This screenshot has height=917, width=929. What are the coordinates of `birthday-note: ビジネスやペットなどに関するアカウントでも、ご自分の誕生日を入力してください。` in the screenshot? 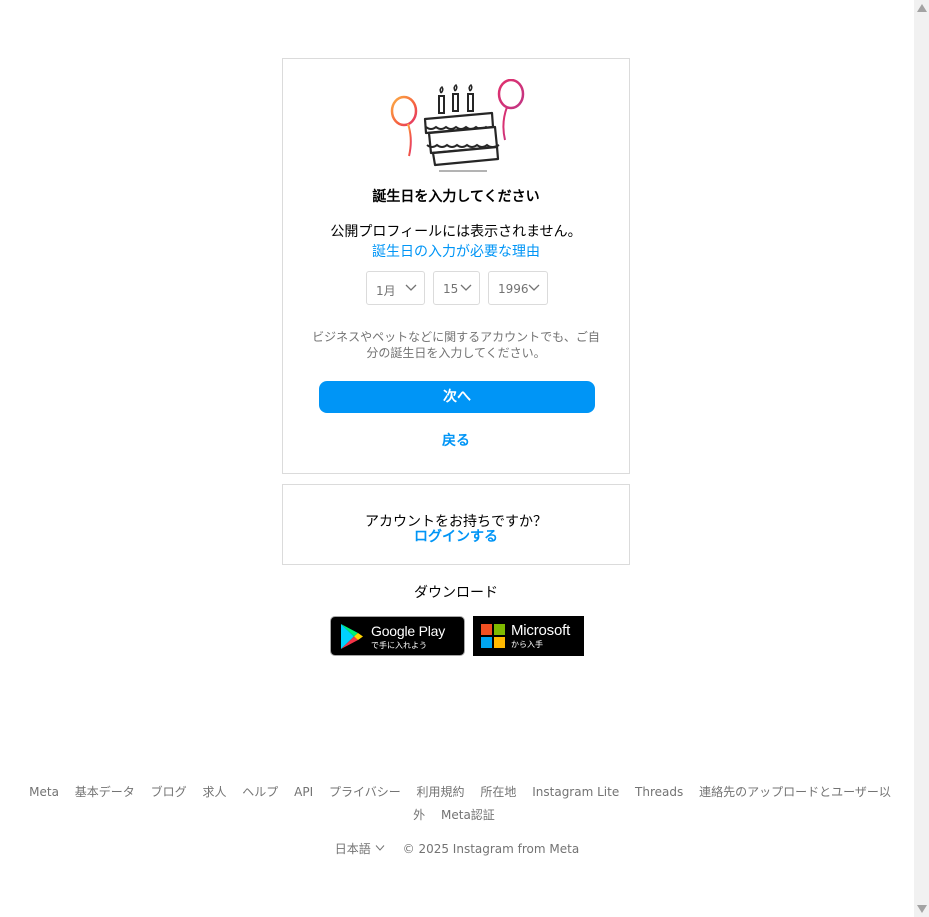 It's located at (456, 345).